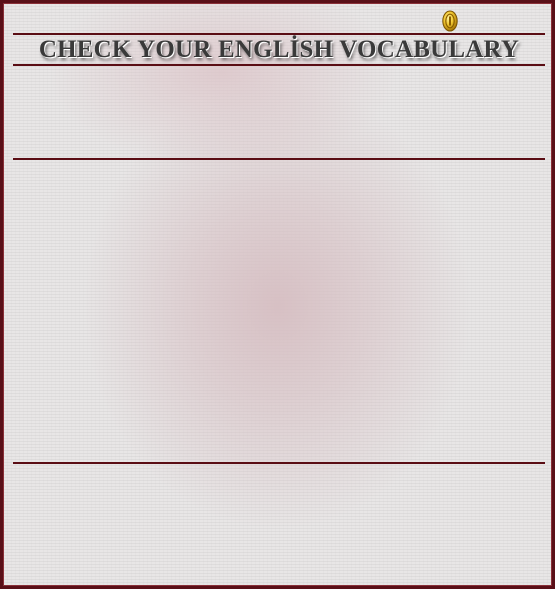 This screenshot has height=589, width=555. What do you see at coordinates (279, 49) in the screenshot?
I see `page-title: CHECK YOUR ENGLİSH VOCABULARY` at bounding box center [279, 49].